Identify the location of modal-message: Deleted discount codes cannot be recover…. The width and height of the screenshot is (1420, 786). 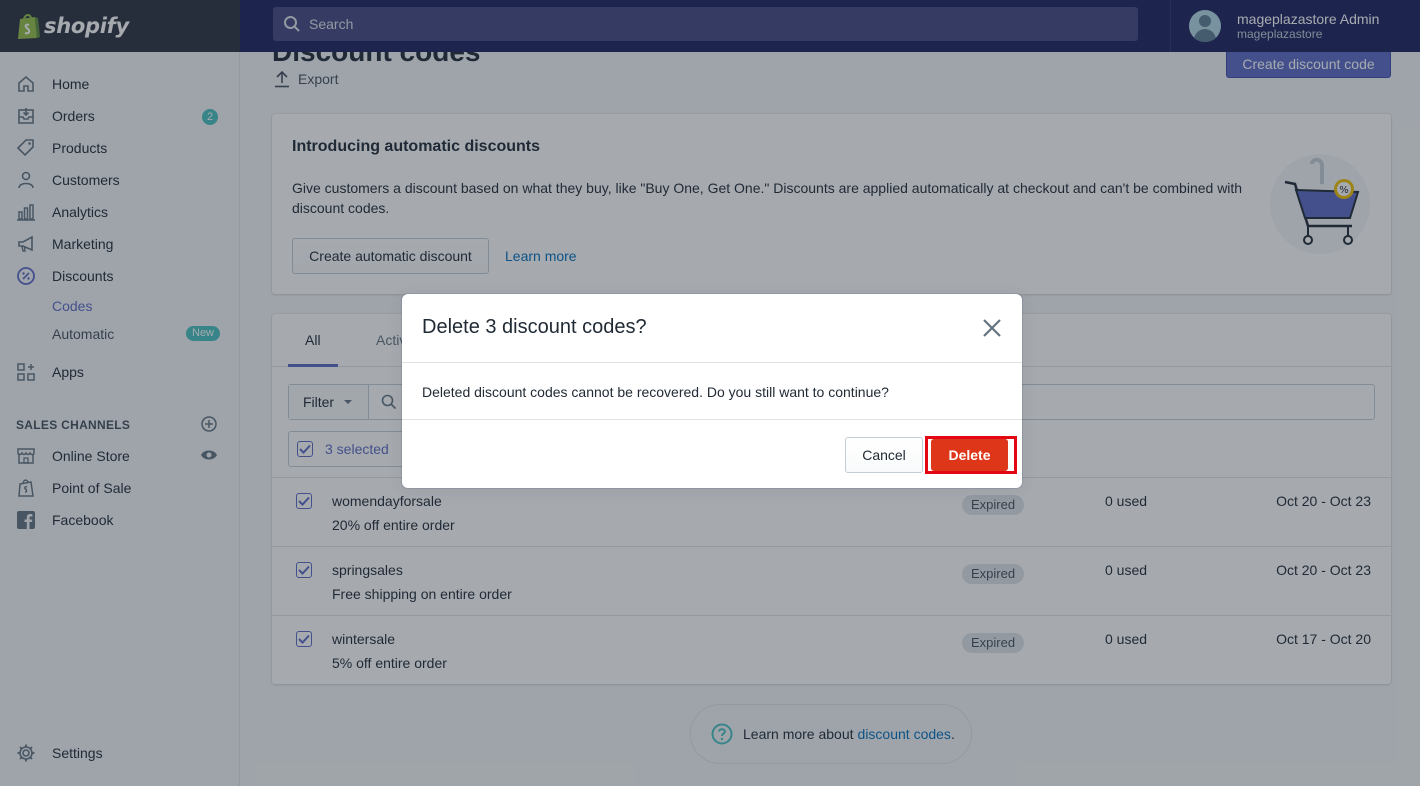
(655, 392).